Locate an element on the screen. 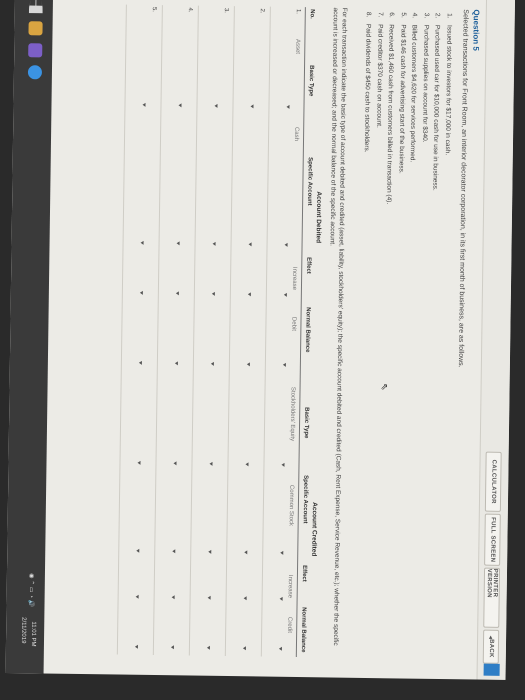 The height and width of the screenshot is (700, 525). back-button: ◂ BACK is located at coordinates (491, 646).